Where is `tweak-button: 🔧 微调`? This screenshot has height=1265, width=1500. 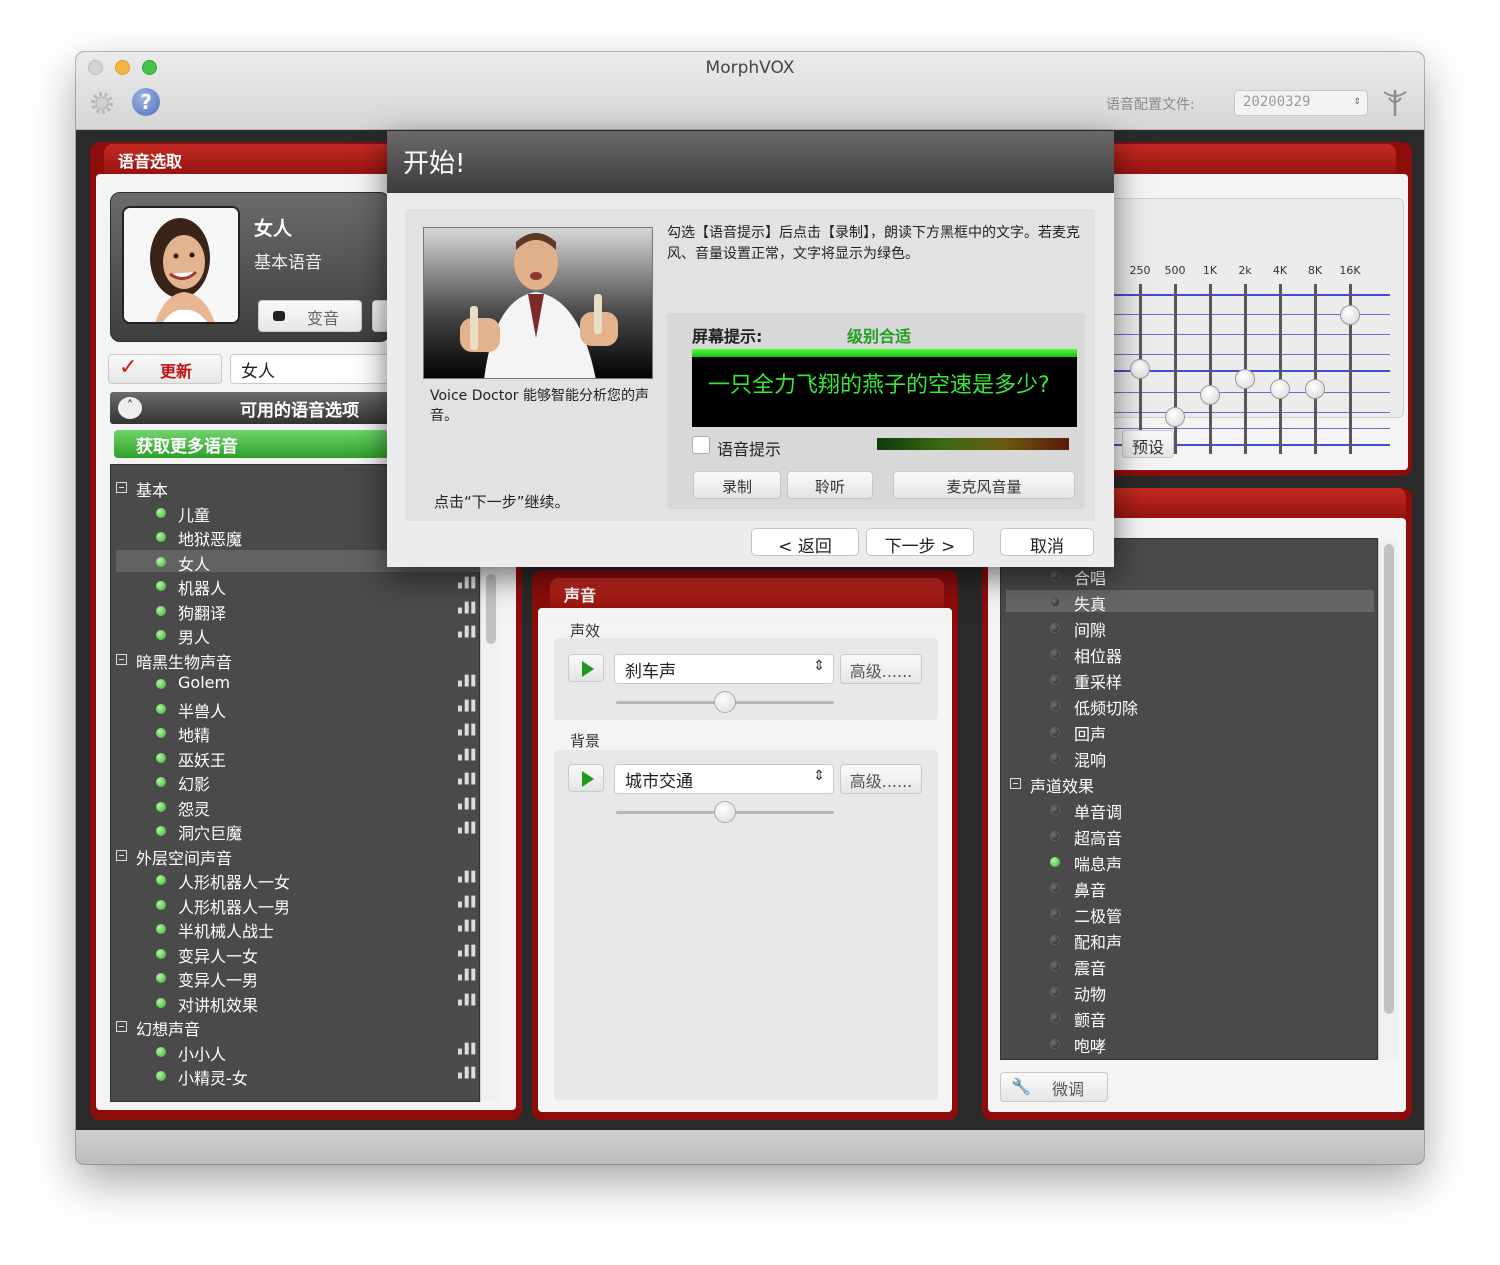 tweak-button: 🔧 微调 is located at coordinates (1054, 1087).